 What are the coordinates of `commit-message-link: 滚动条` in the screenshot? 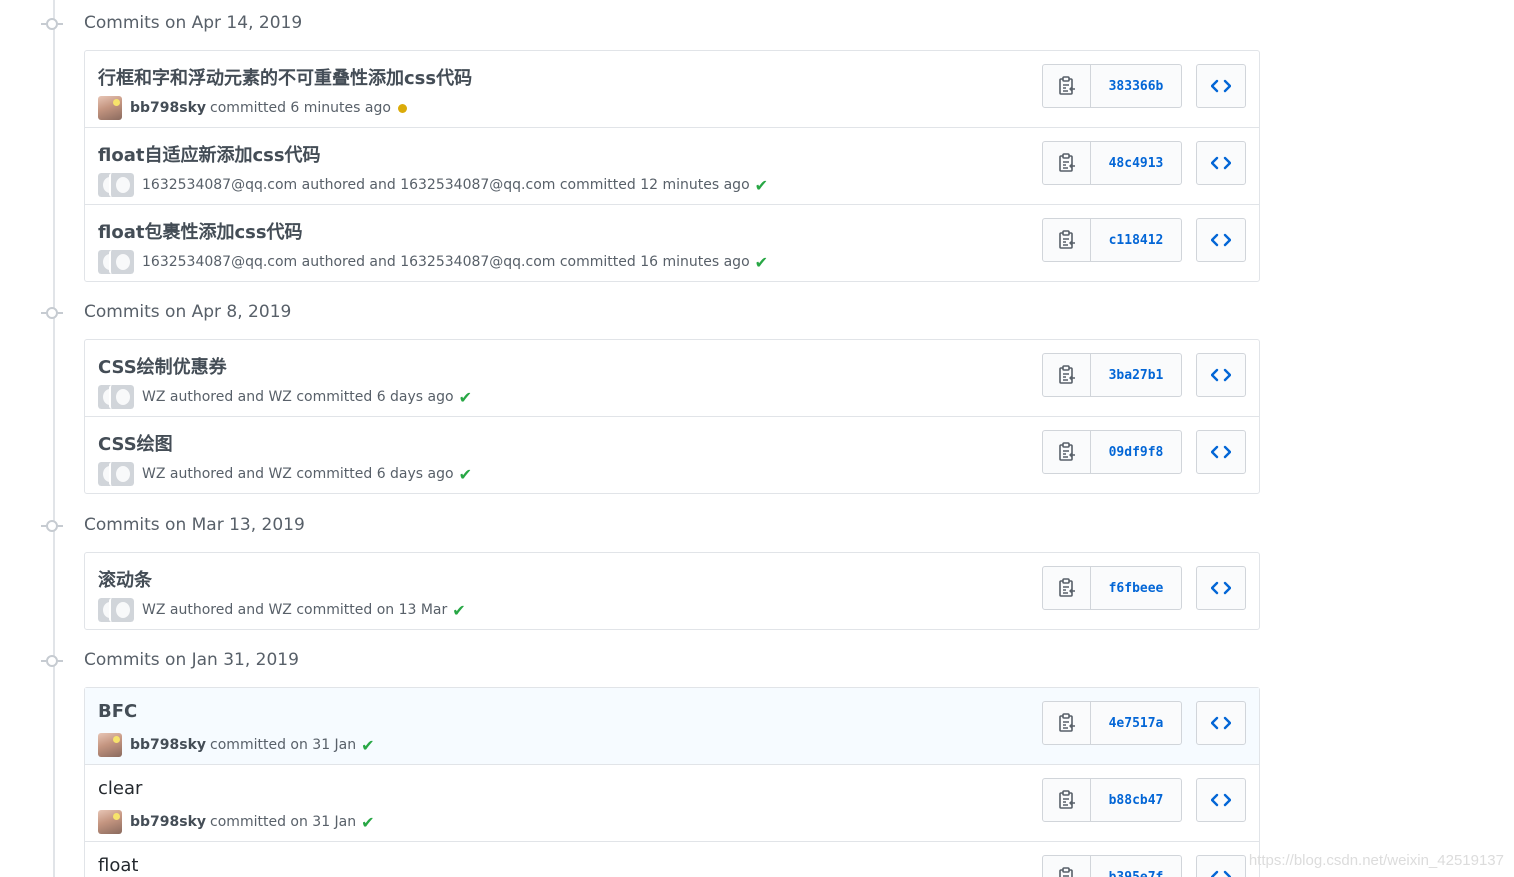 It's located at (125, 579).